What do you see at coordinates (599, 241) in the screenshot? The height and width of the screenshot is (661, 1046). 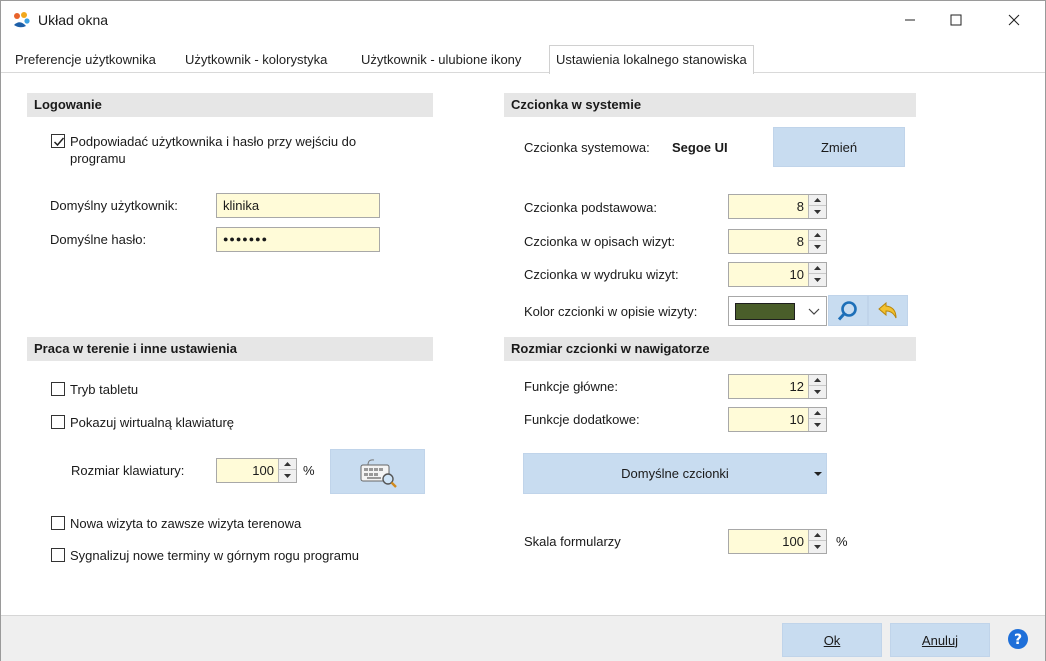 I see `visit-desc-font-label: Czcionka w opisach wizyt:` at bounding box center [599, 241].